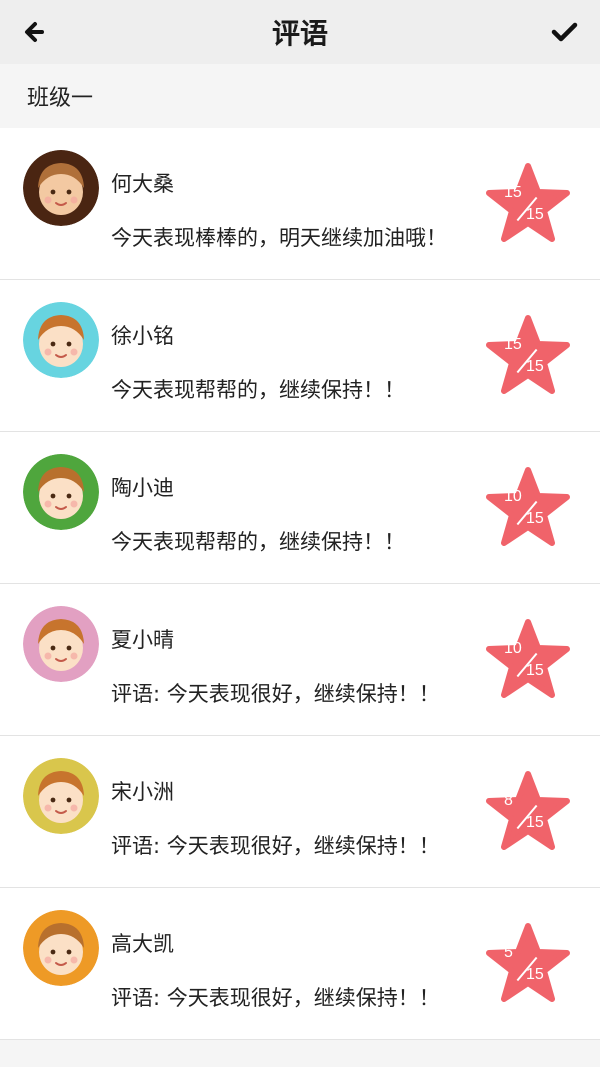 Image resolution: width=600 pixels, height=1067 pixels. I want to click on score-star: 8 15, so click(528, 812).